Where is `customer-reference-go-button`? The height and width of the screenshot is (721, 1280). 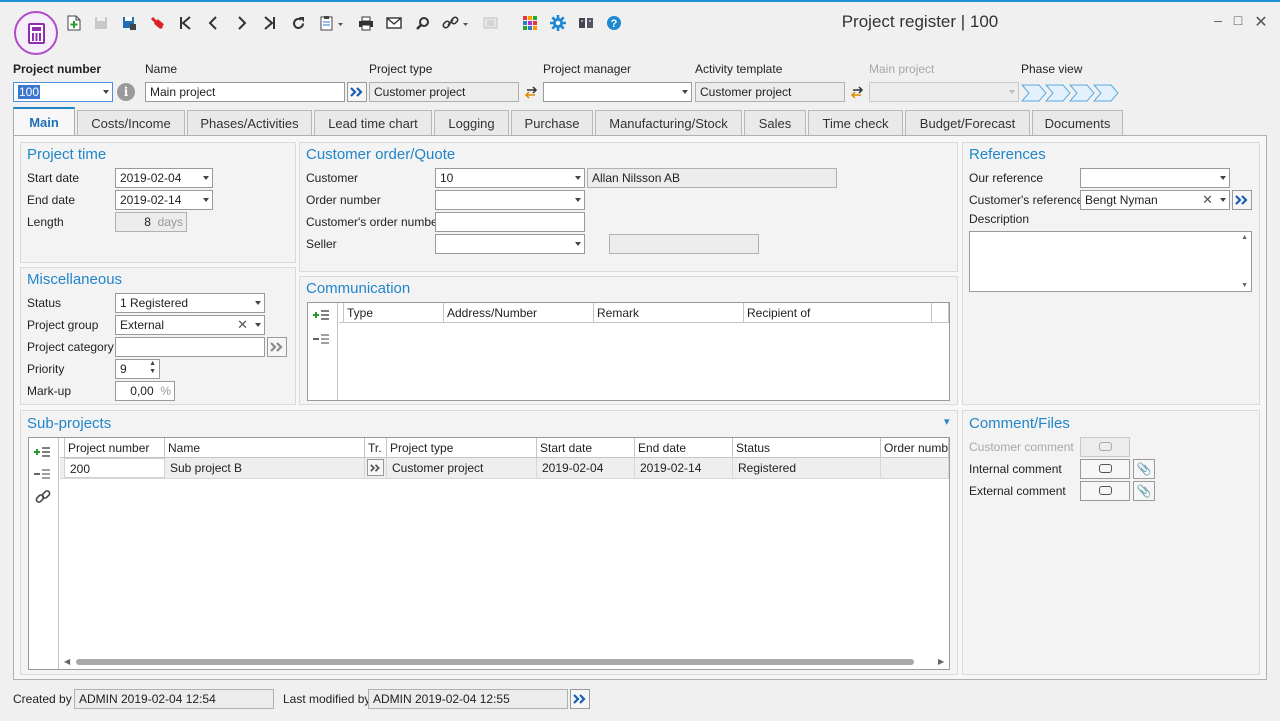 customer-reference-go-button is located at coordinates (1242, 200).